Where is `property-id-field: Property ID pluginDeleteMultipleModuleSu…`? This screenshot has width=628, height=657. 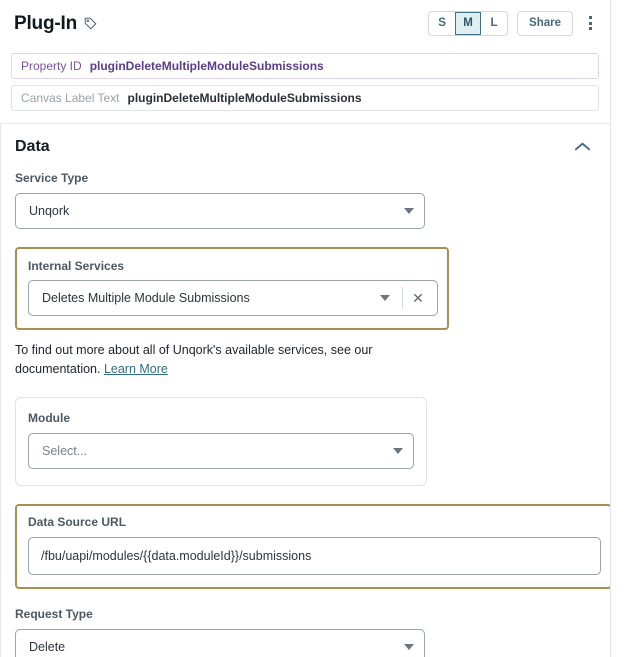
property-id-field: Property ID pluginDeleteMultipleModuleSu… is located at coordinates (305, 66).